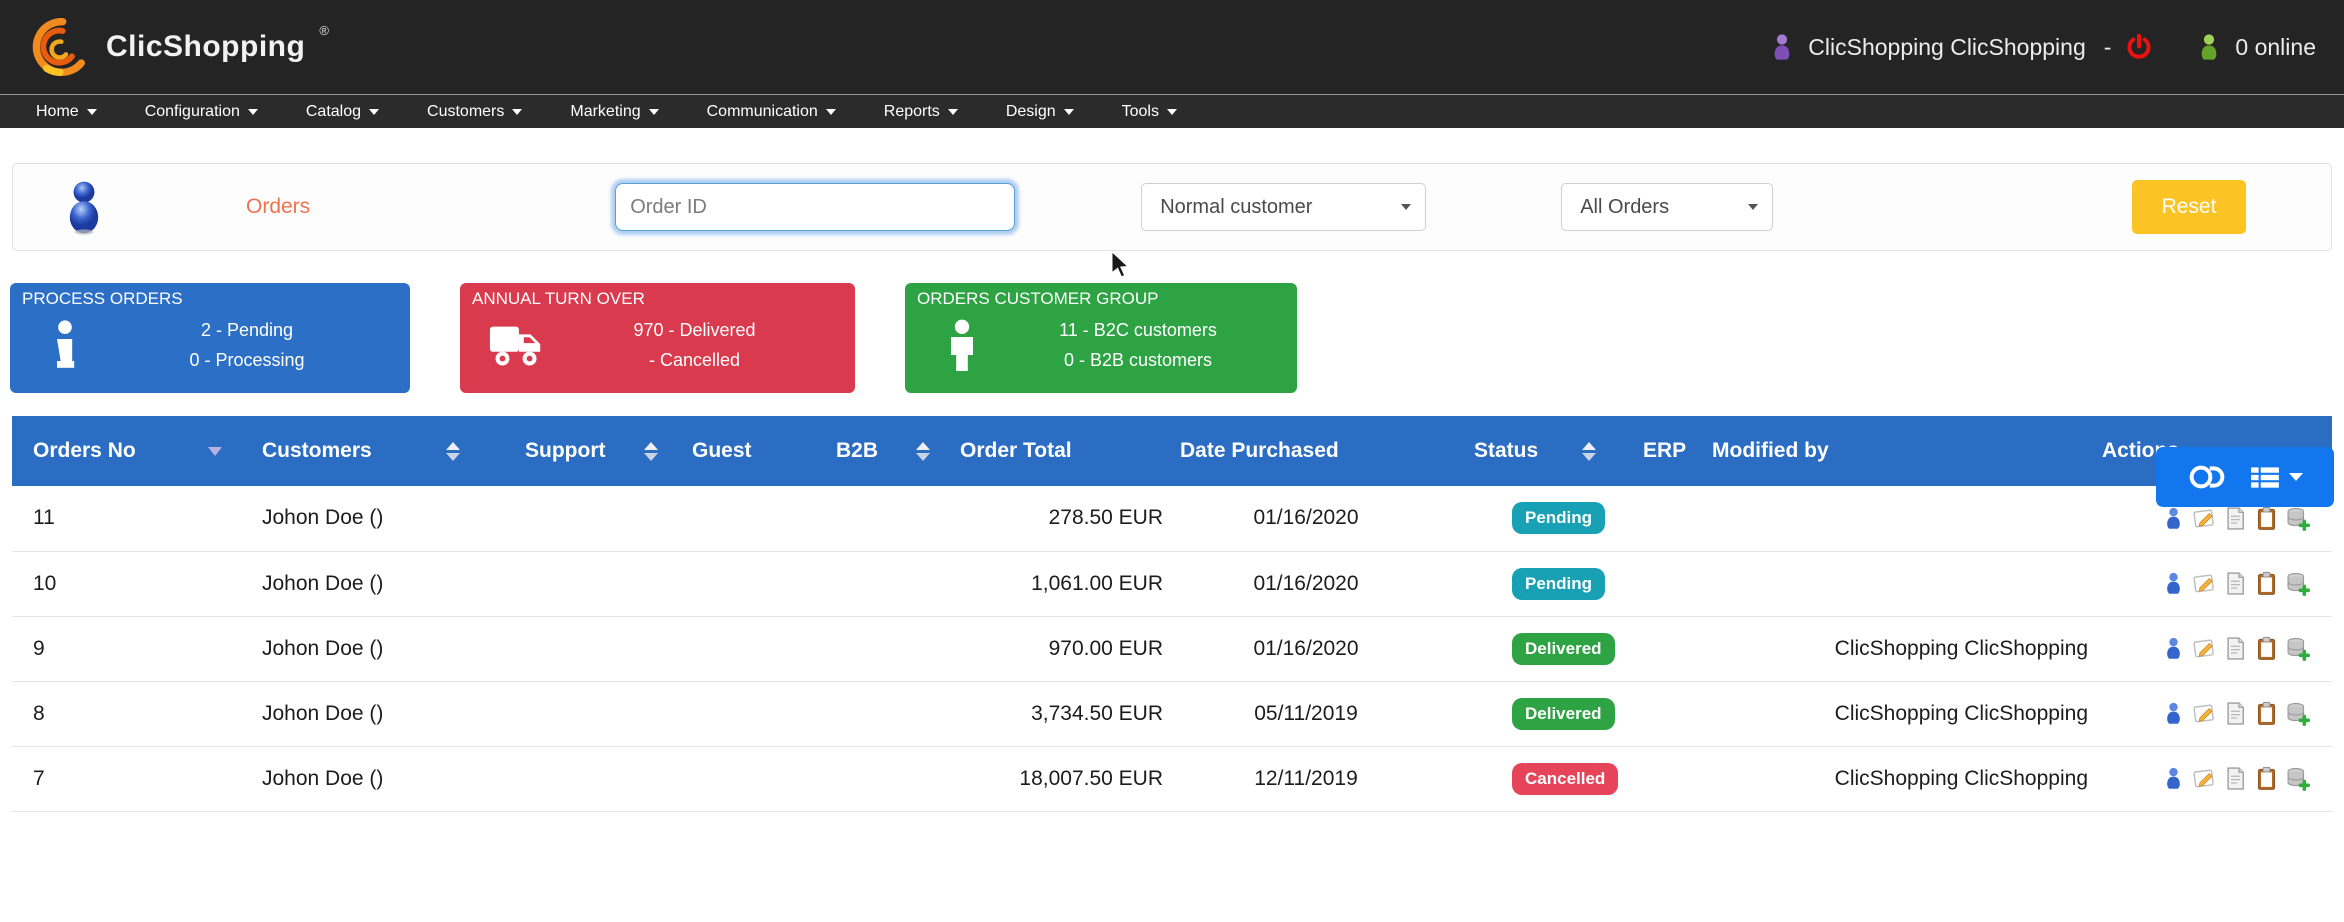 Image resolution: width=2344 pixels, height=922 pixels. I want to click on erp-cell, so click(1672, 714).